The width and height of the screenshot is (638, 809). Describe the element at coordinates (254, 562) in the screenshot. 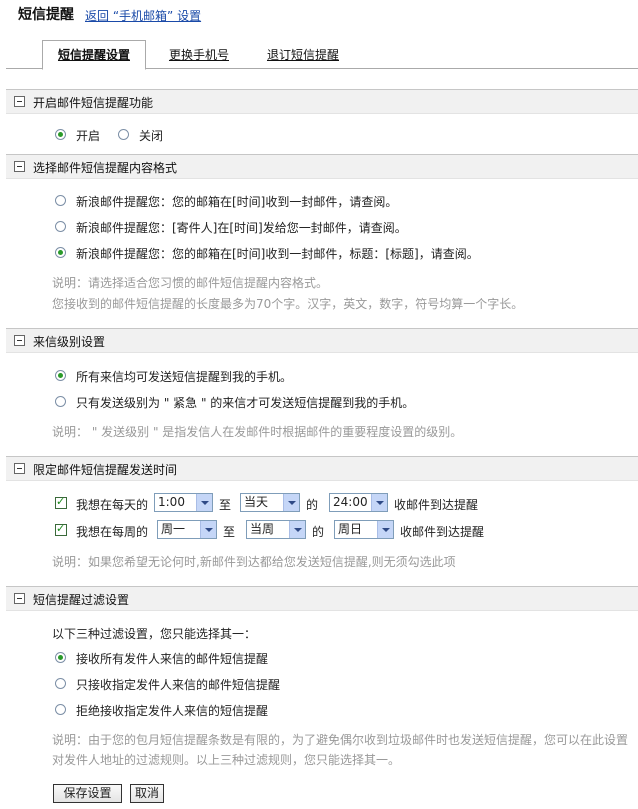

I see `time-note: 说明：如果您希望无论何时,新邮件到达都给您发送短信提醒,则无须勾选此项` at that location.